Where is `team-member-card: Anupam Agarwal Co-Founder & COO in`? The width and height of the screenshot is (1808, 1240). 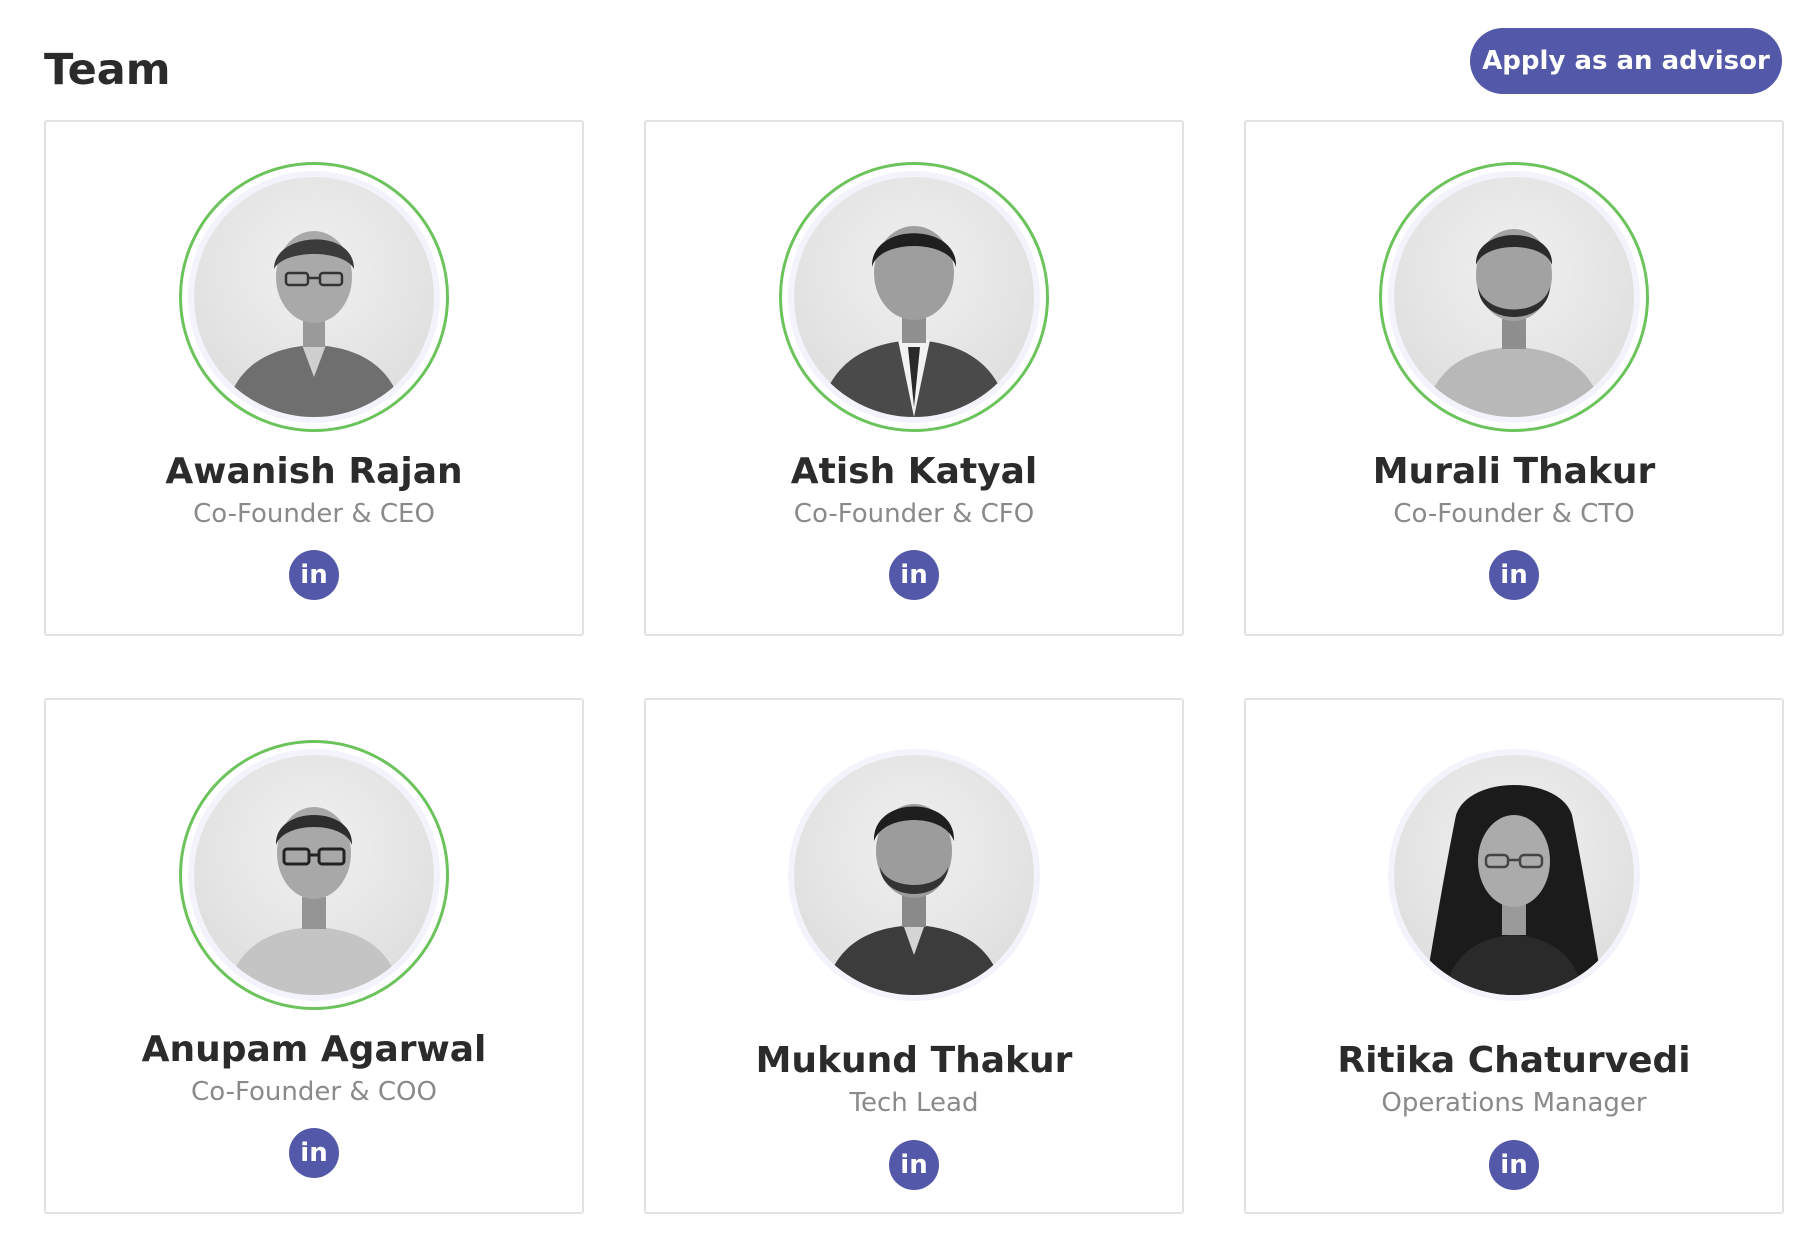
team-member-card: Anupam Agarwal Co-Founder & COO in is located at coordinates (314, 956).